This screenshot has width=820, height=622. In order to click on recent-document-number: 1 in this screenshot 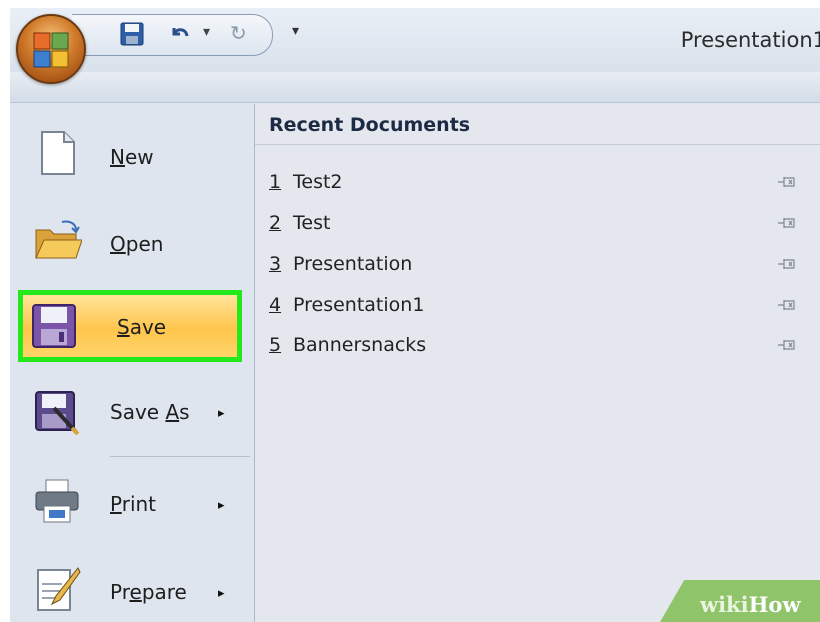, I will do `click(275, 182)`.